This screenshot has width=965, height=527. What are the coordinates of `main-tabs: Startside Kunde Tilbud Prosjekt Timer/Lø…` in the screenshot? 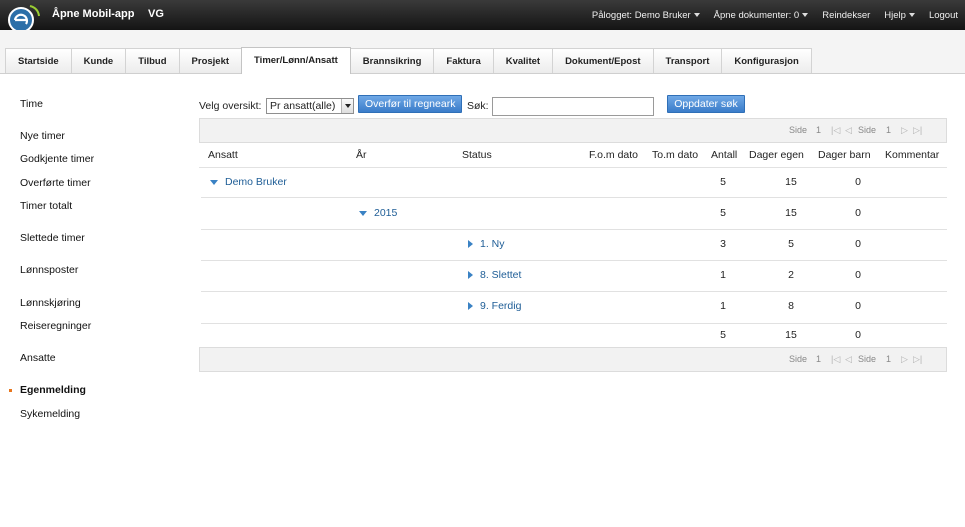 It's located at (408, 60).